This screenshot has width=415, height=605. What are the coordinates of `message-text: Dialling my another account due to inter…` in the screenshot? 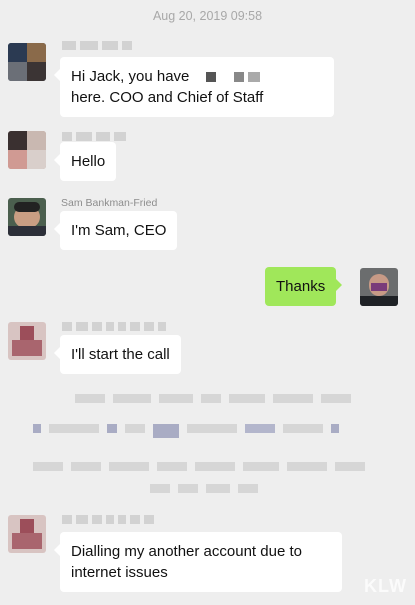 It's located at (186, 562).